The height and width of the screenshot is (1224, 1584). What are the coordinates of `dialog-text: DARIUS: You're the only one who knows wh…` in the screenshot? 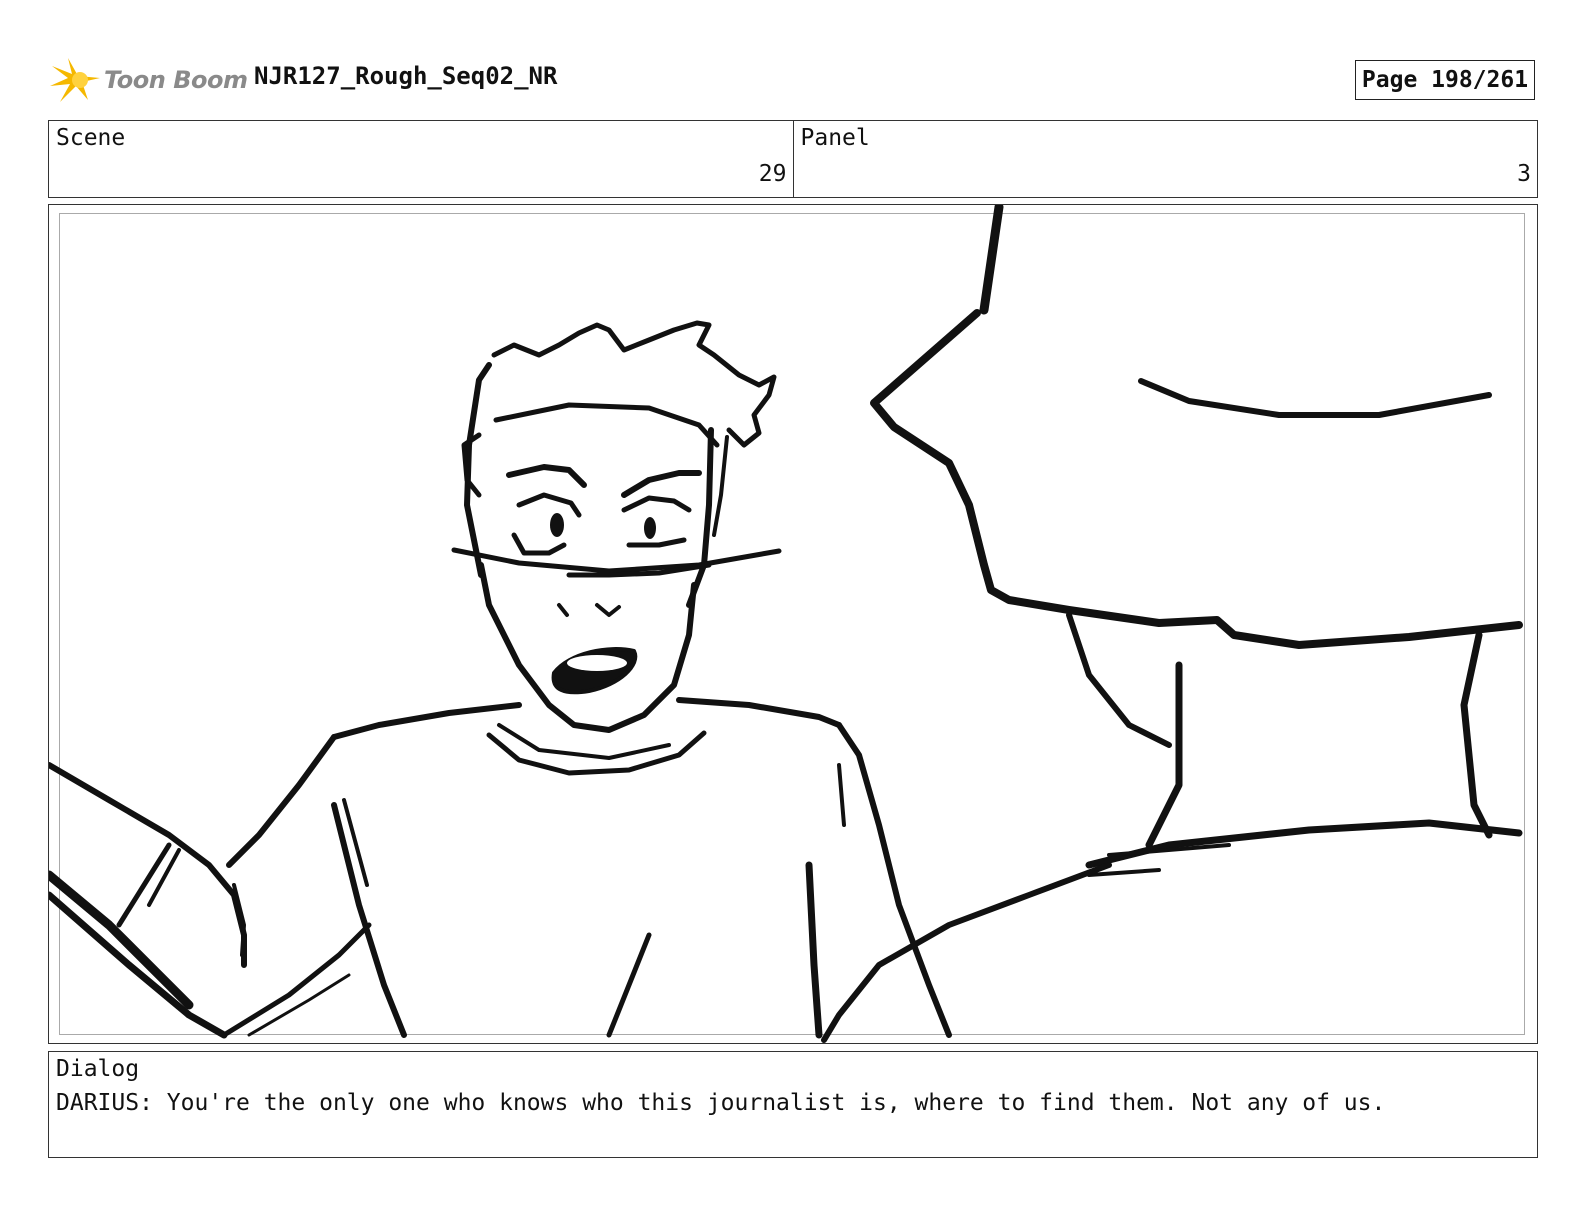 It's located at (721, 1103).